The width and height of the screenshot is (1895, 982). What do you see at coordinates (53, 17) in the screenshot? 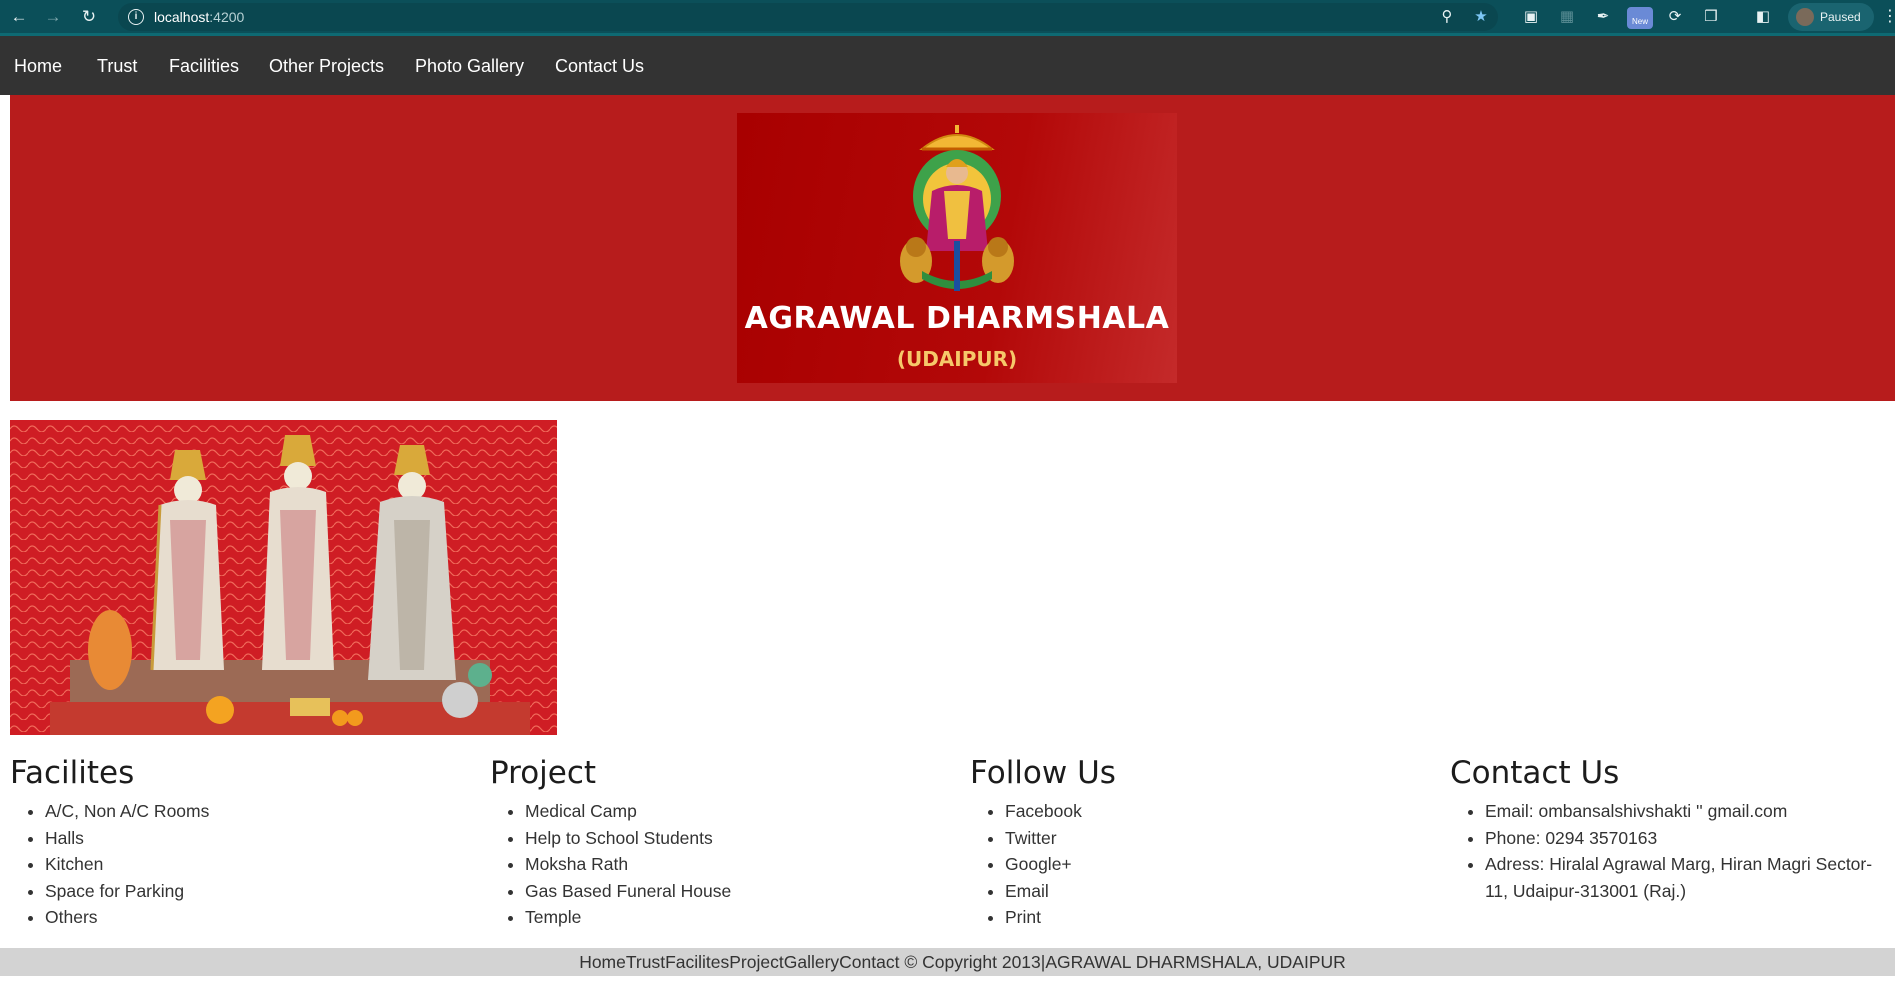
I see `forward-arrow-icon: →` at bounding box center [53, 17].